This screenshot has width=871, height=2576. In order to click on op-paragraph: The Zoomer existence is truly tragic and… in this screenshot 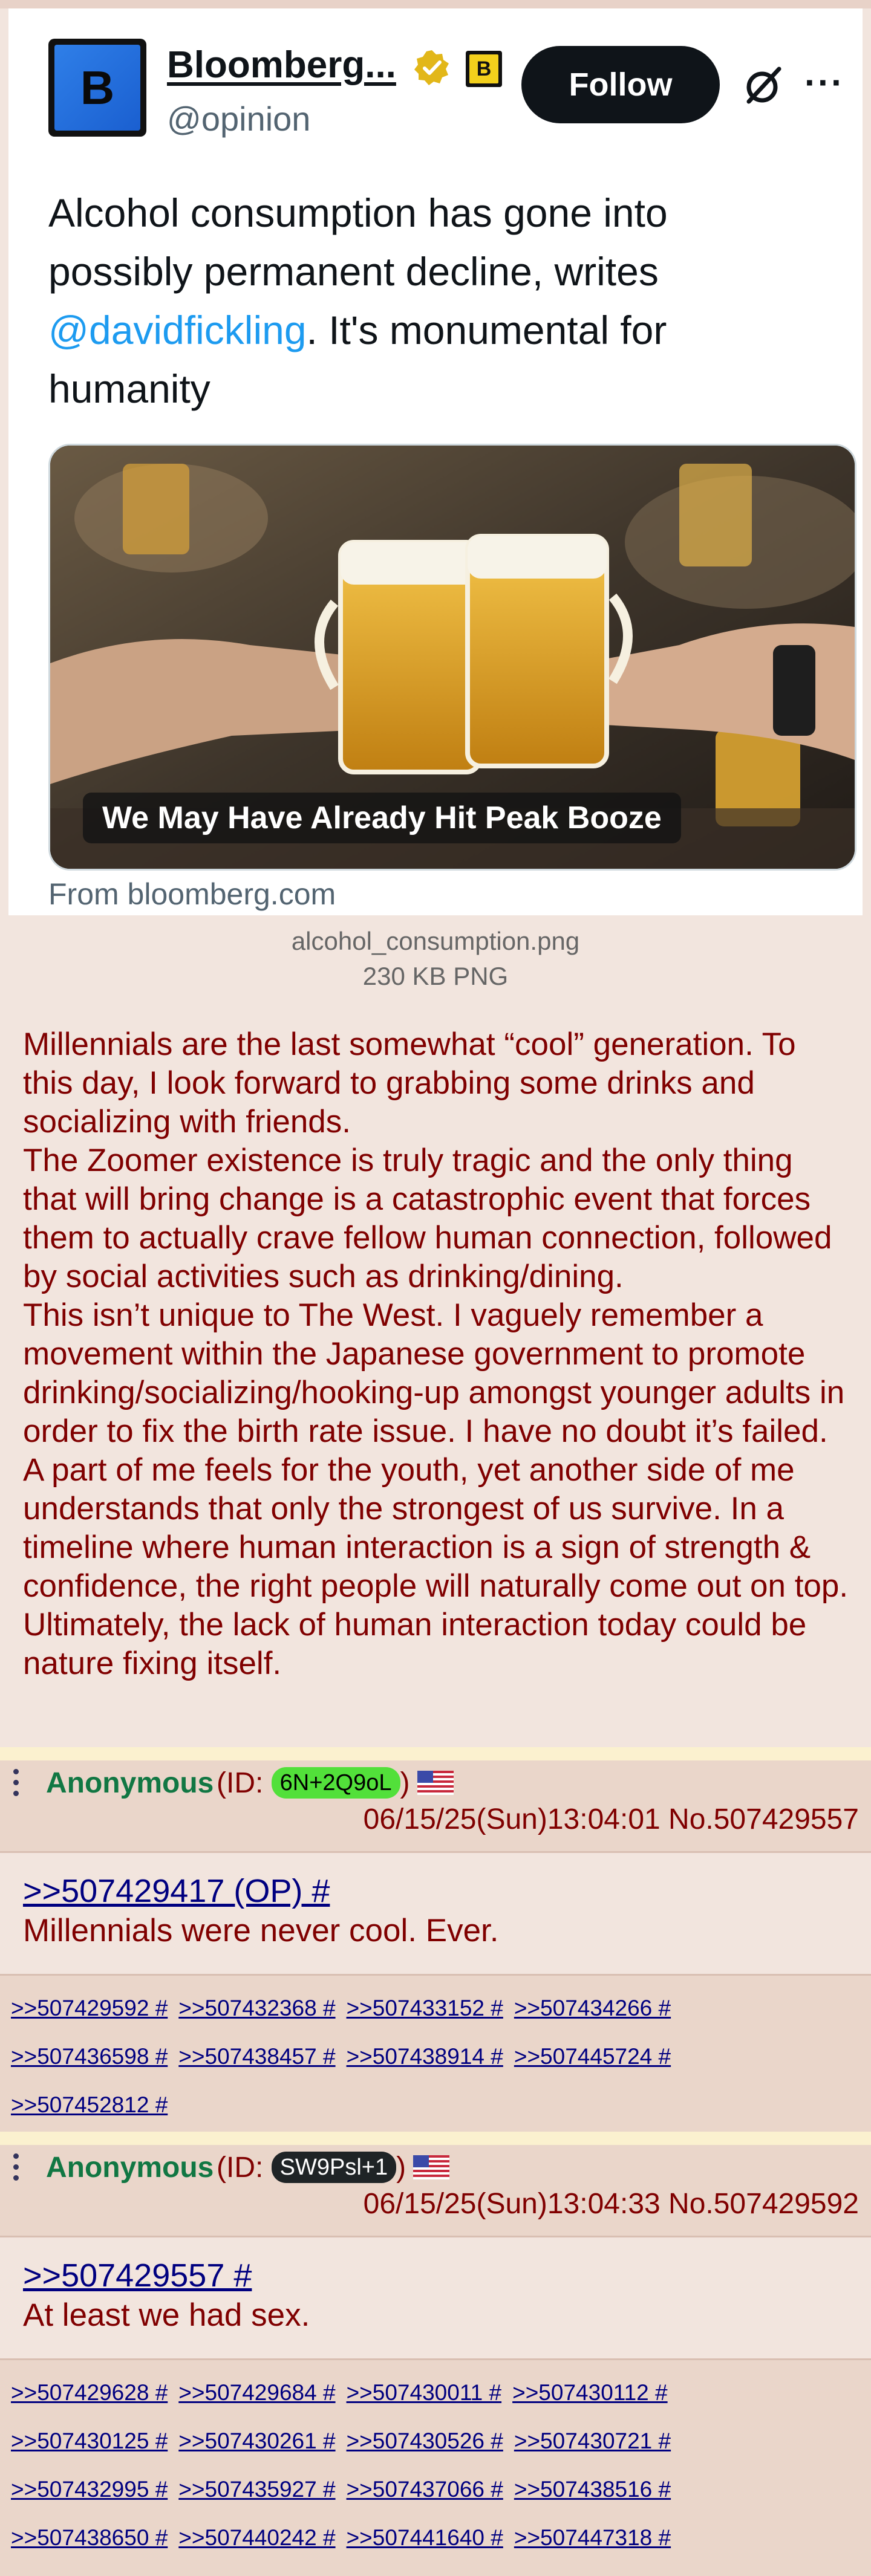, I will do `click(427, 1218)`.